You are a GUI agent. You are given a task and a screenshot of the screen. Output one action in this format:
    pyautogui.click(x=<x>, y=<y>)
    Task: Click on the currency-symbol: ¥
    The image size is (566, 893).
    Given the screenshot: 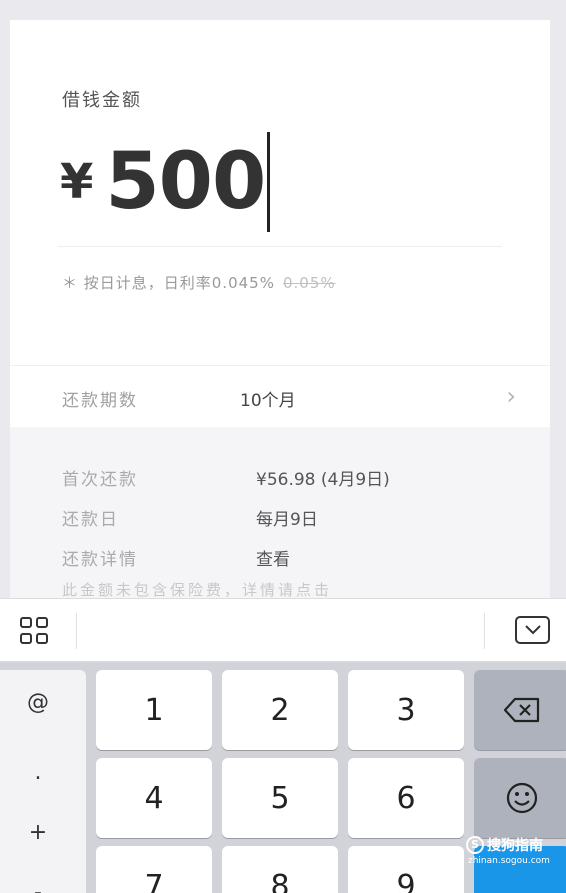 What is the action you would take?
    pyautogui.click(x=77, y=182)
    